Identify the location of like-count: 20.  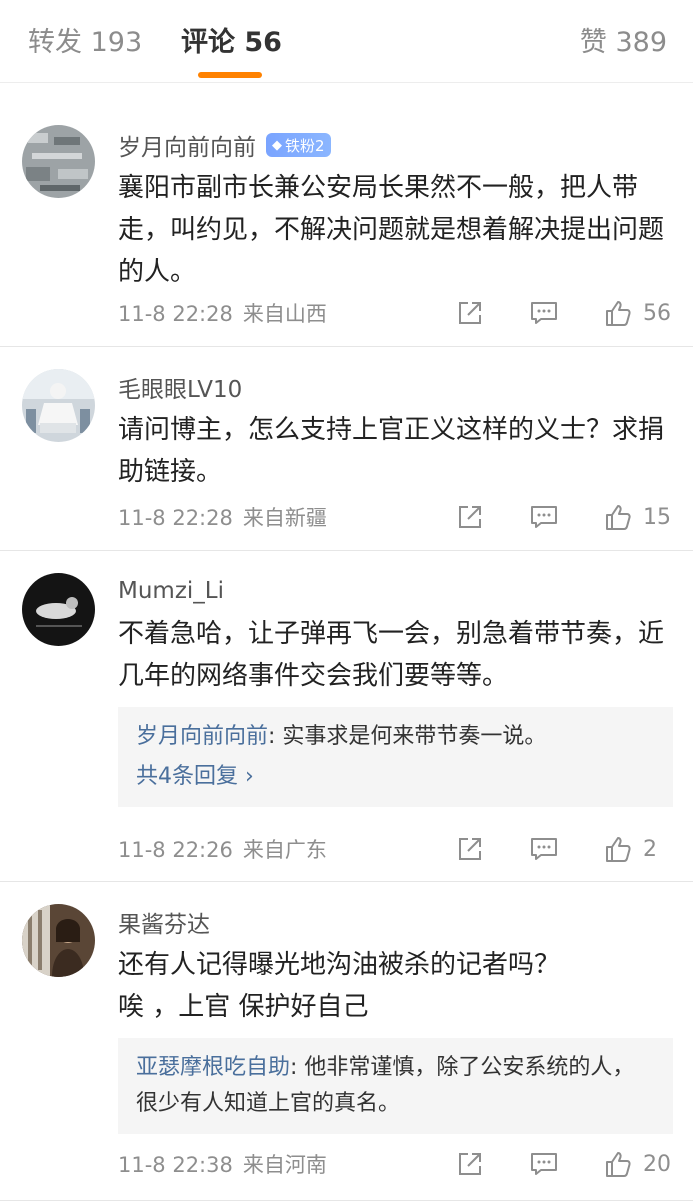
(657, 1164).